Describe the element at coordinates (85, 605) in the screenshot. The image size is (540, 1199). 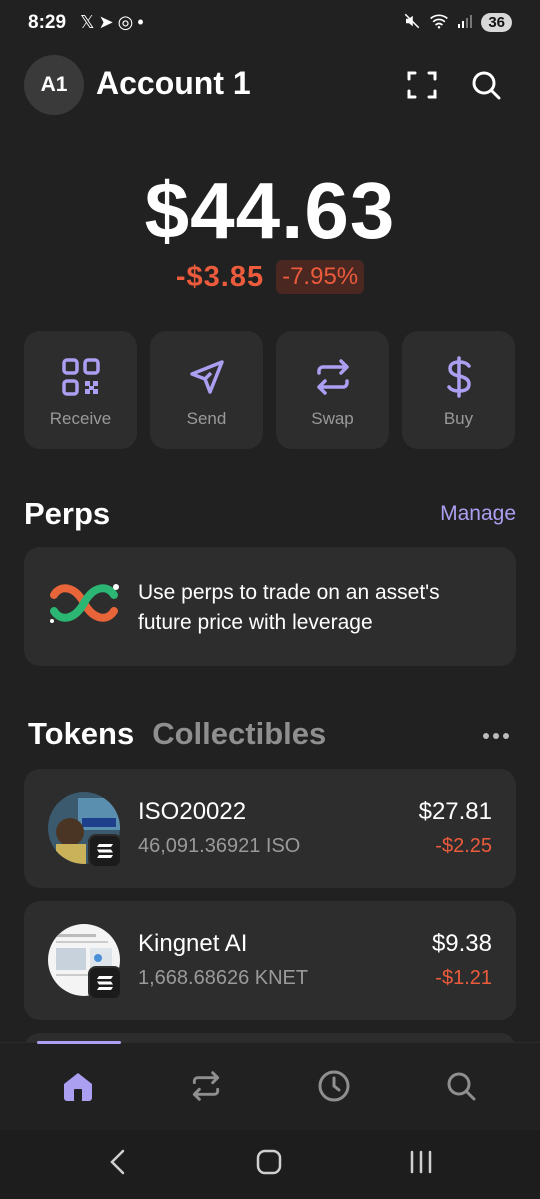
I see `perps-infinity-icon` at that location.